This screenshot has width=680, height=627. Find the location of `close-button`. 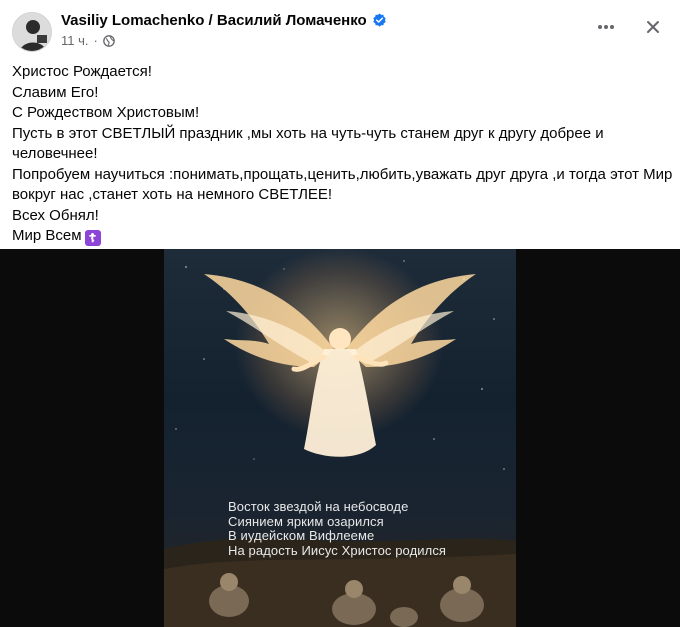

close-button is located at coordinates (653, 27).